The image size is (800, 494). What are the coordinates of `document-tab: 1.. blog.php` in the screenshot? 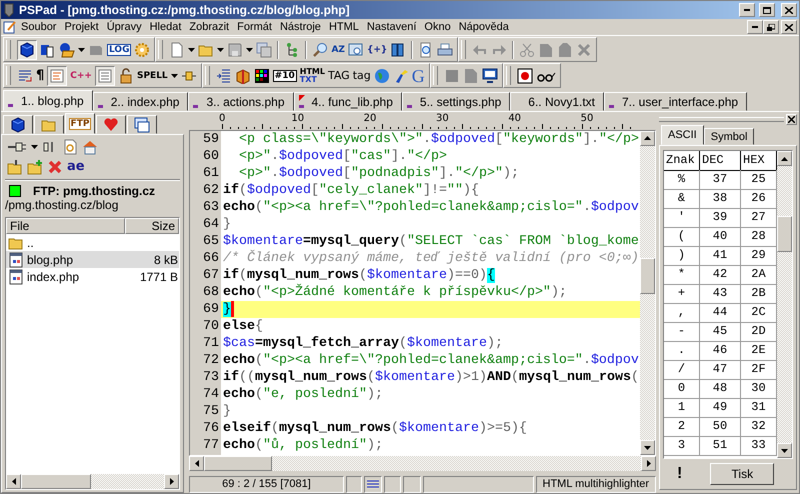 It's located at (48, 100).